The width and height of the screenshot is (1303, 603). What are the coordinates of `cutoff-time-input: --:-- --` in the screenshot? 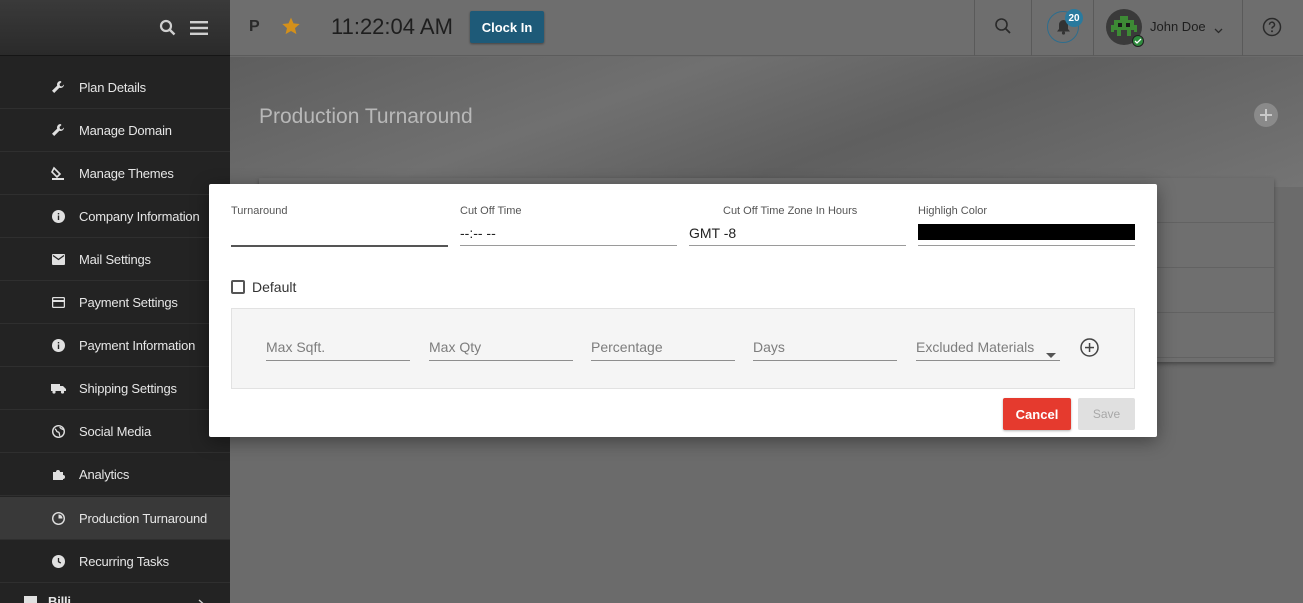 It's located at (478, 233).